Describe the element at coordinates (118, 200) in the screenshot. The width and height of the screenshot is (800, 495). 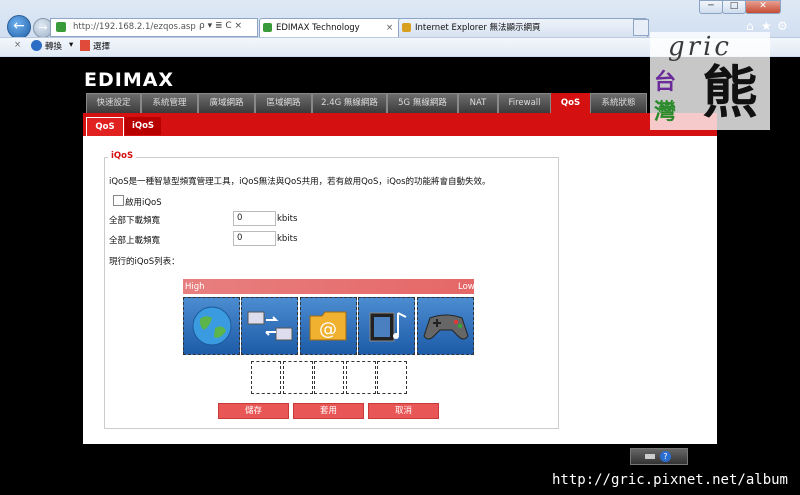
I see `enable-iqos-checkbox` at that location.